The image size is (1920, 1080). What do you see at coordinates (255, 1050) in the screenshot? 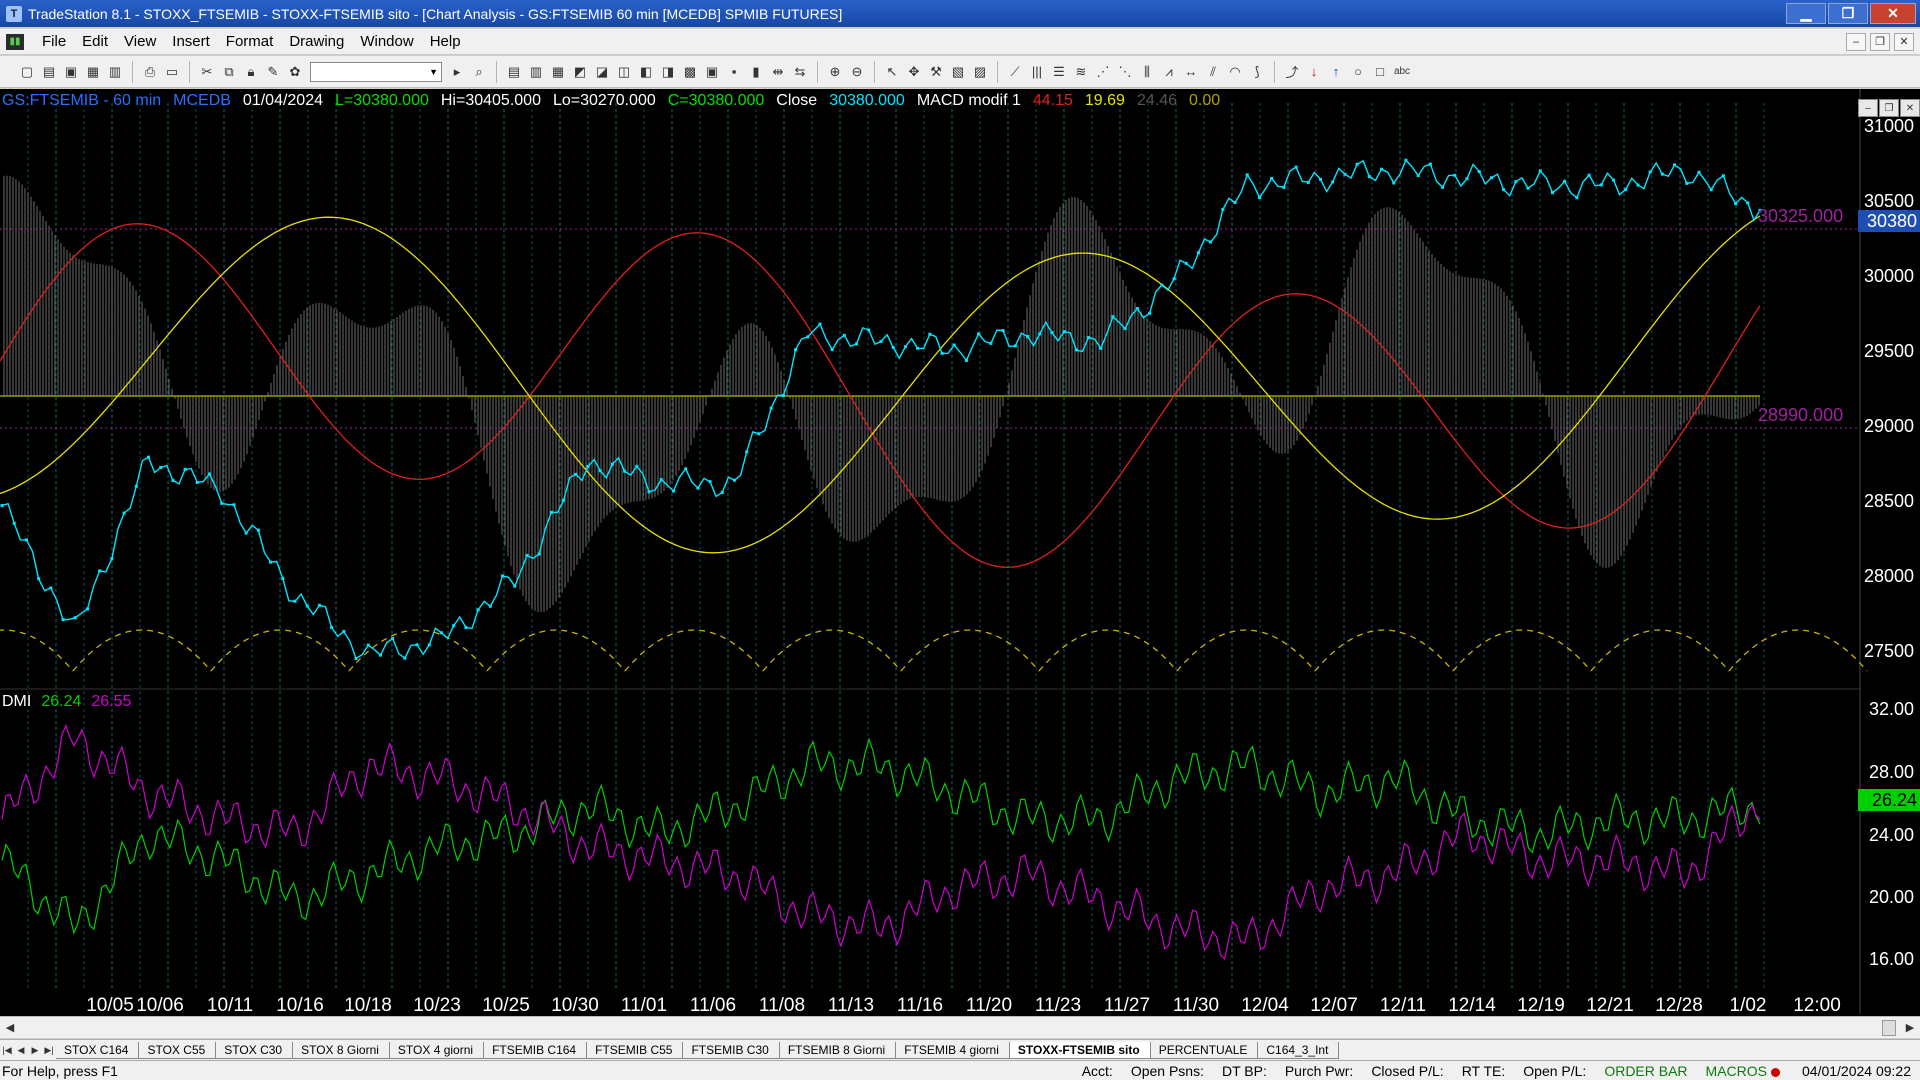
I see `tab-stox-c30: STOX C30` at bounding box center [255, 1050].